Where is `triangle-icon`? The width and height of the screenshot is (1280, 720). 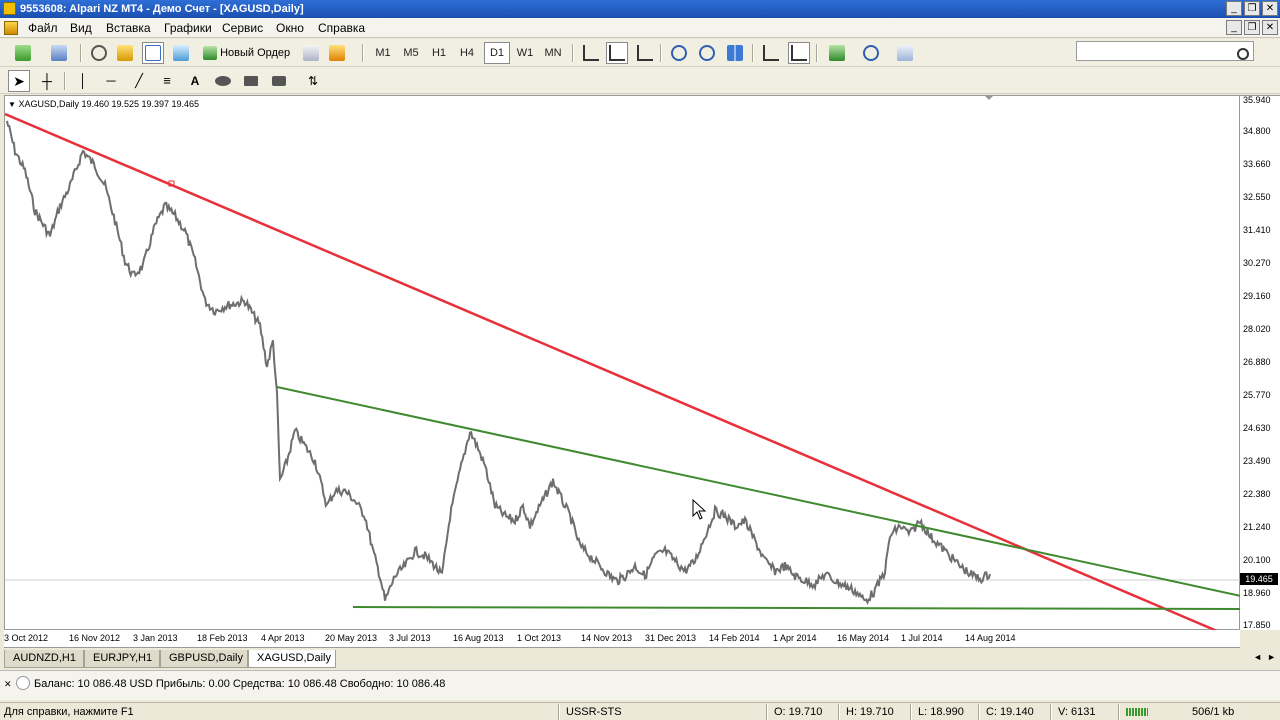 triangle-icon is located at coordinates (279, 81).